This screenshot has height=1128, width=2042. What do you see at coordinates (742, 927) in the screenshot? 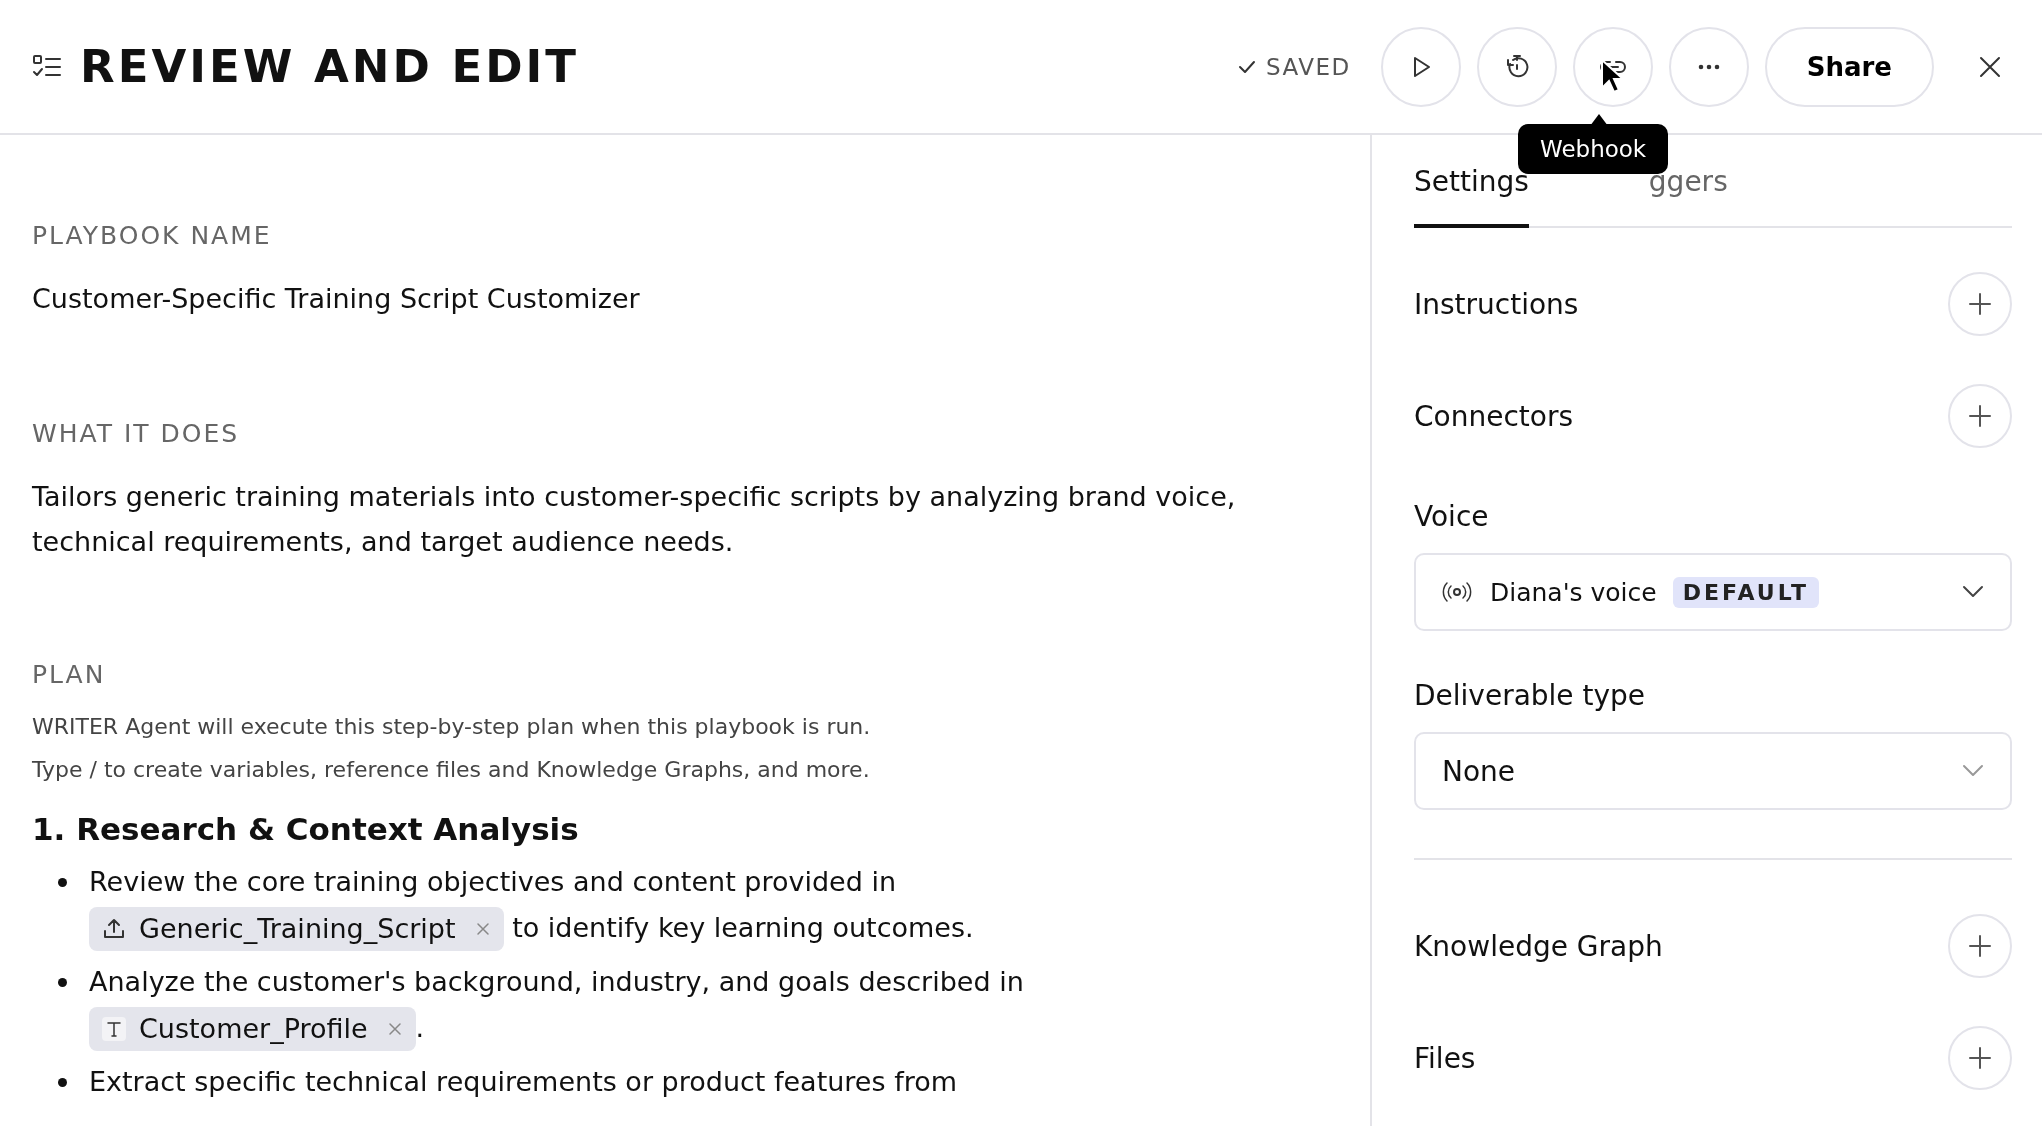
I see `bullet-text: to identify key learning outcomes.` at bounding box center [742, 927].